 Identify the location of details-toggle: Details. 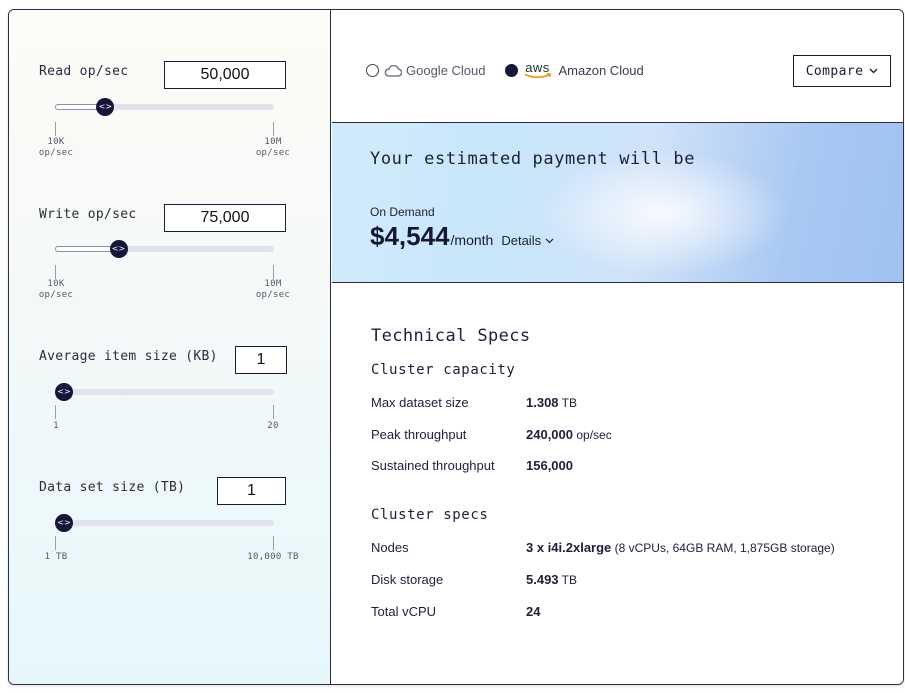
(527, 240).